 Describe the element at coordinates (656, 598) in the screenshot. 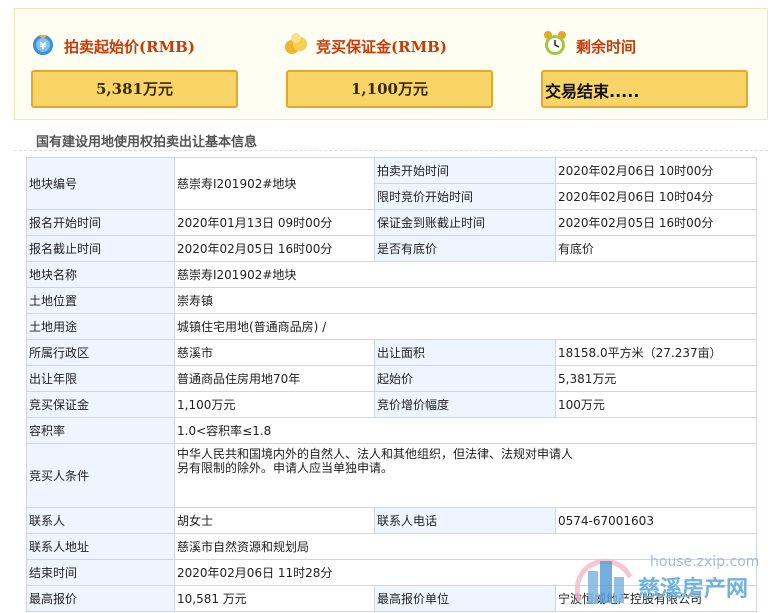

I see `top-bidder-value: 宁波恒威地产控股有限公司` at that location.